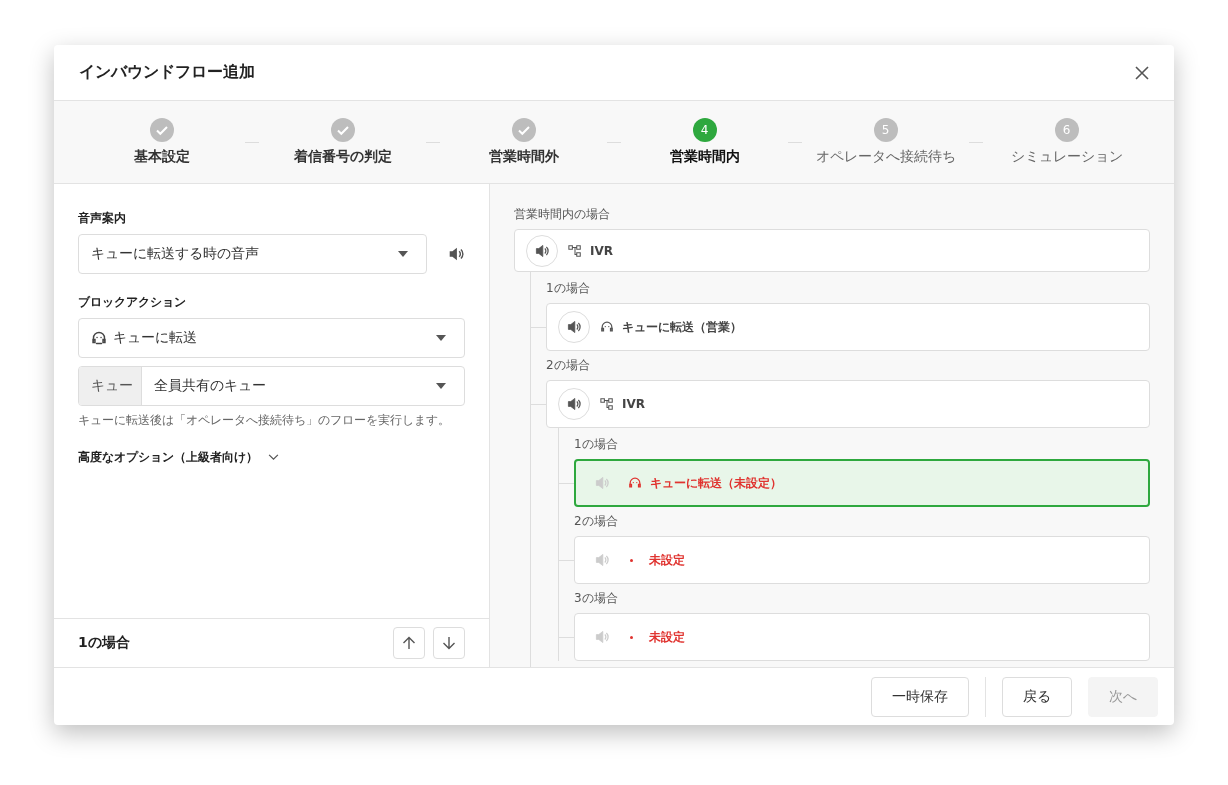  I want to click on move-up-button, so click(409, 643).